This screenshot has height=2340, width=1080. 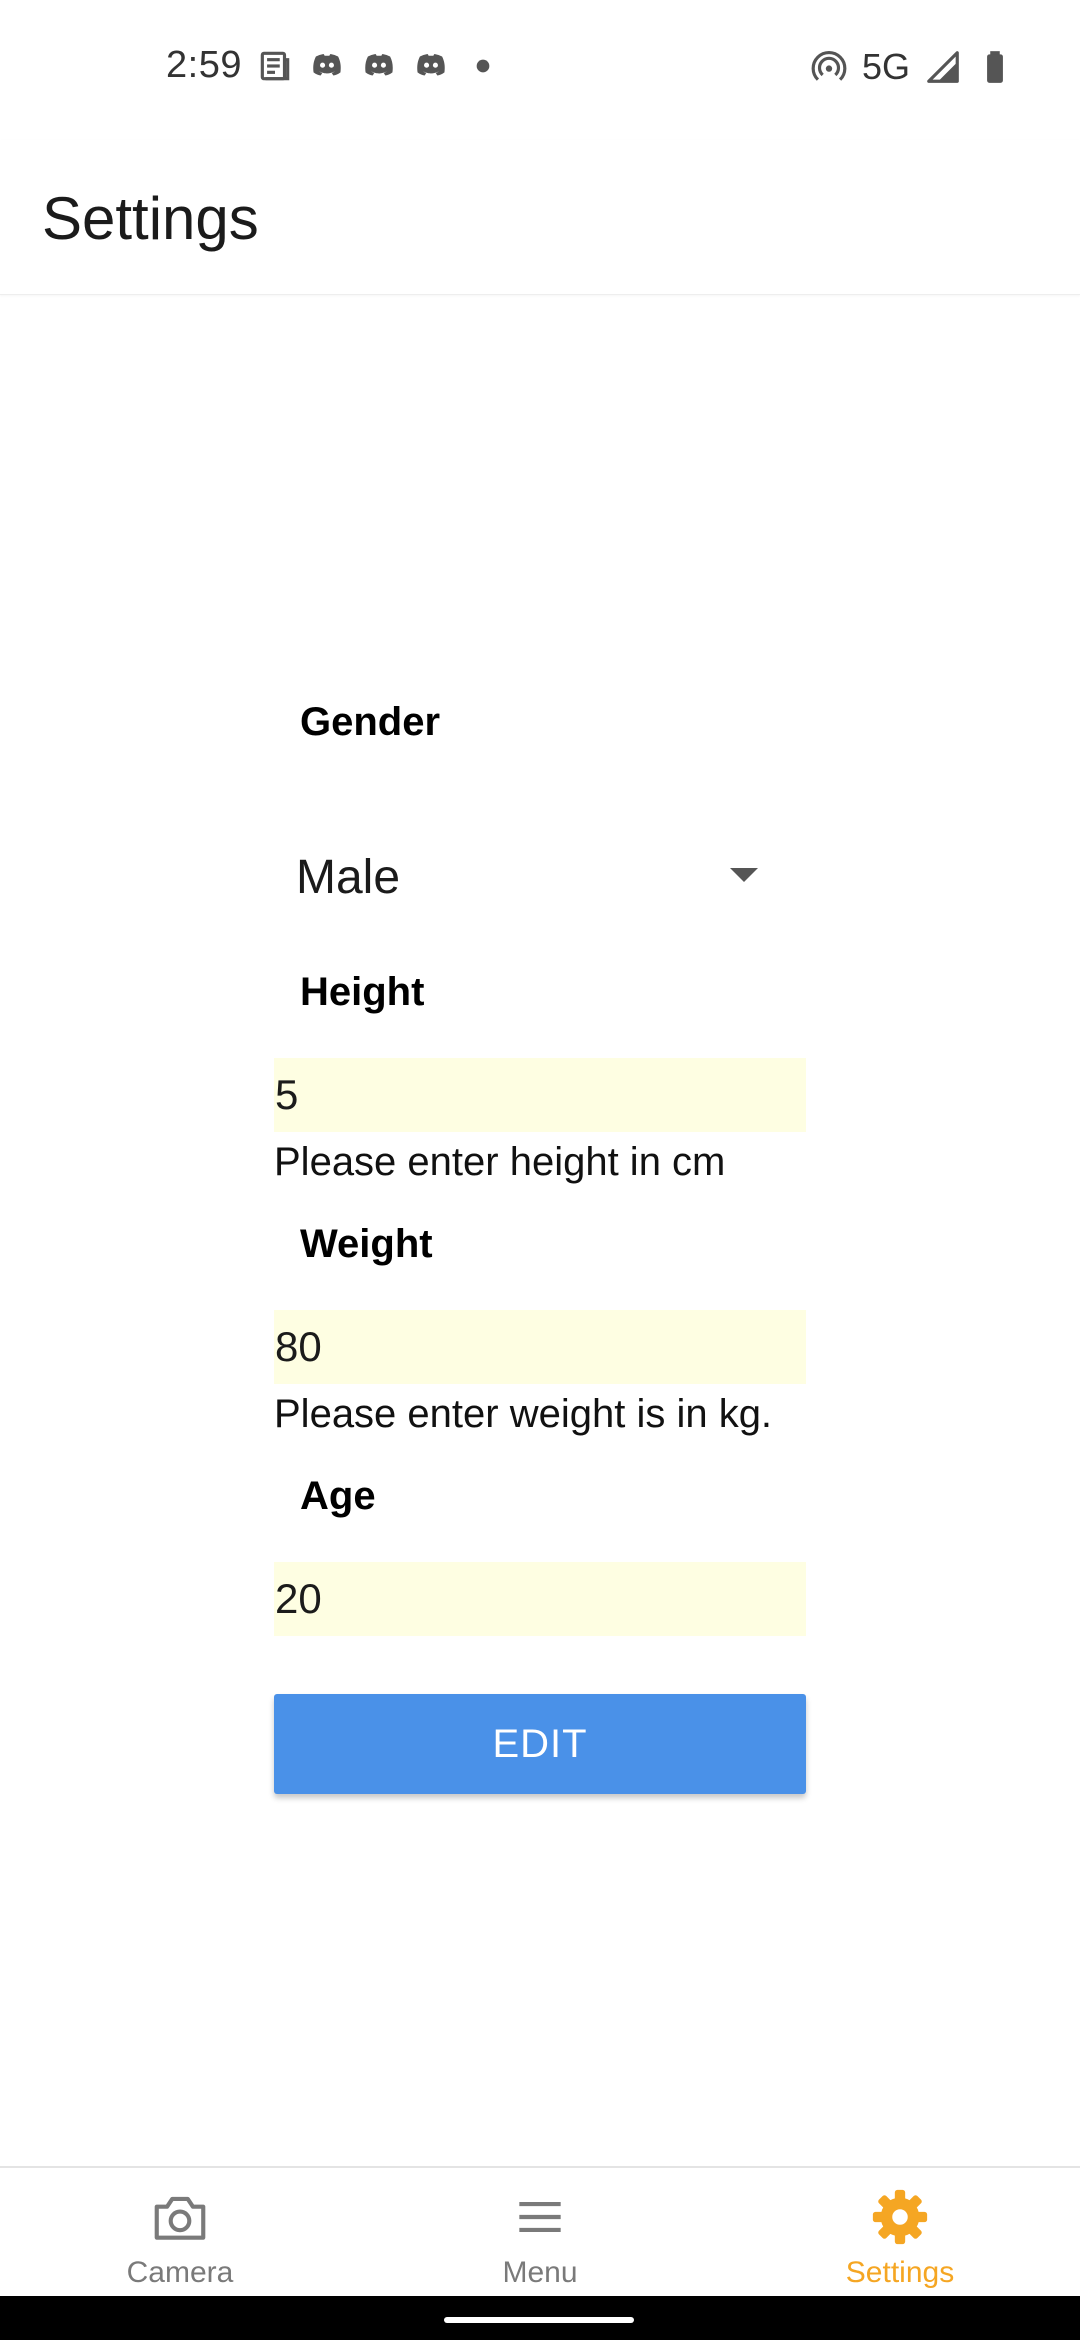 I want to click on hotspot-icon, so click(x=829, y=67).